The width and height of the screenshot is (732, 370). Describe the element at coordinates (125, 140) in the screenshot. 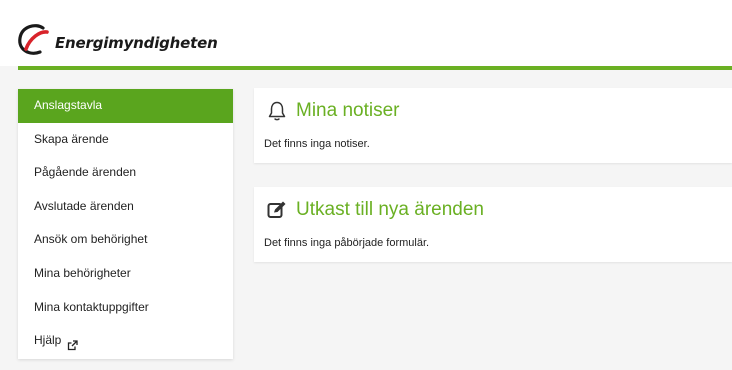

I see `sidebar-item-skapa-arende: Skapa ärende` at that location.